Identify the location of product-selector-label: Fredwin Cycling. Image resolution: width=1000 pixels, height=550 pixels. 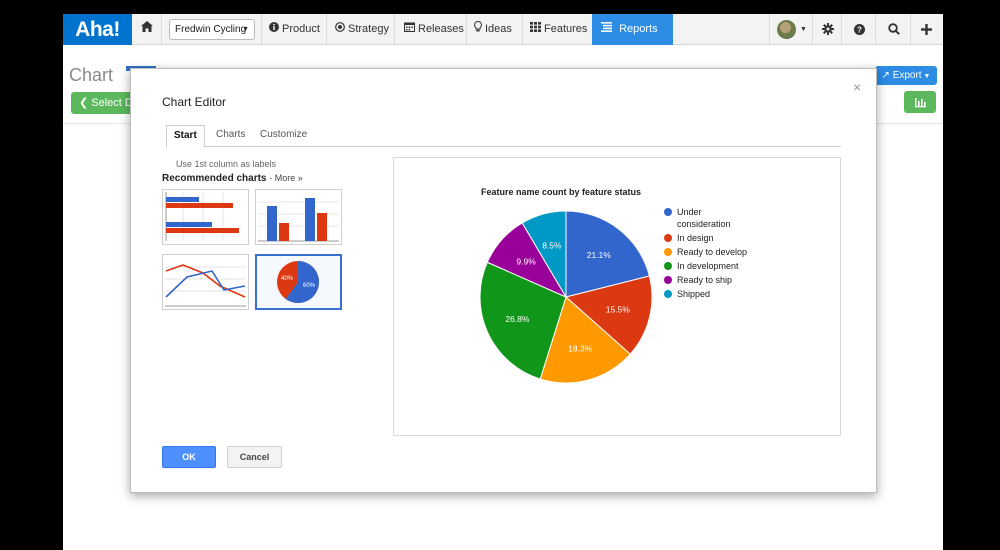
(211, 29).